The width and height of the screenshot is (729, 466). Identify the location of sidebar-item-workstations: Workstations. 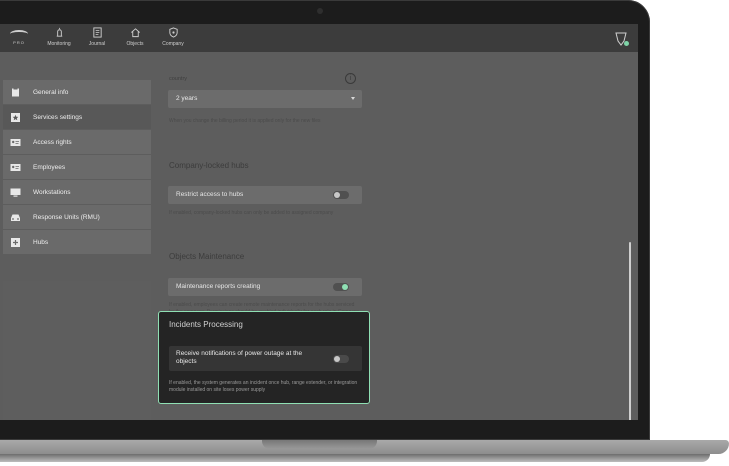
(77, 192).